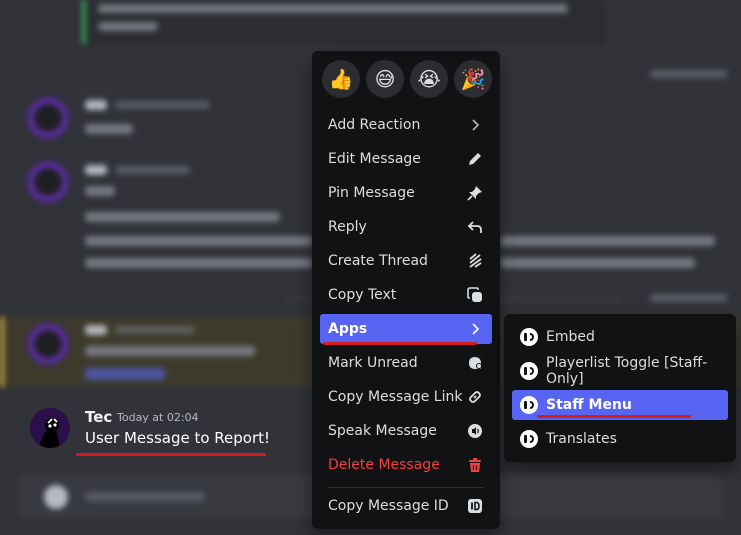  Describe the element at coordinates (348, 329) in the screenshot. I see `menu-item-label: Apps` at that location.